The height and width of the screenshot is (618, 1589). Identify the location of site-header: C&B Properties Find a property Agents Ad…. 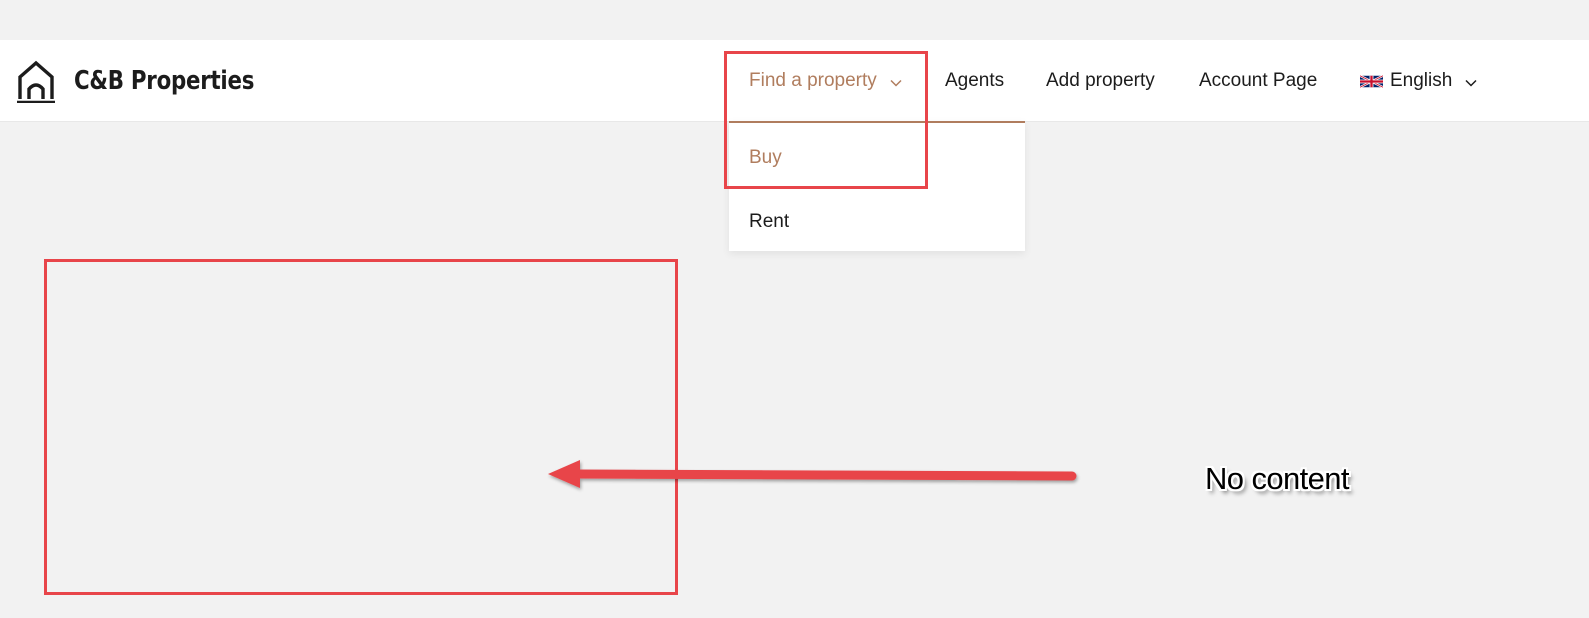
(794, 81).